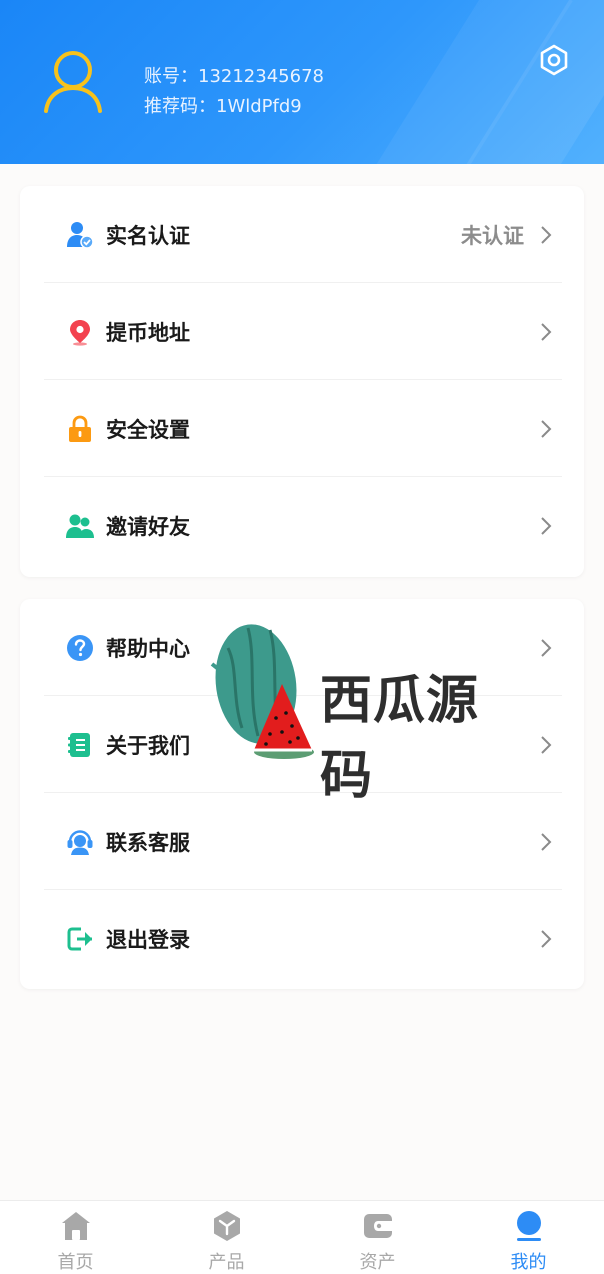 The width and height of the screenshot is (604, 1274). Describe the element at coordinates (180, 106) in the screenshot. I see `invite-code-label: 推荐码：` at that location.